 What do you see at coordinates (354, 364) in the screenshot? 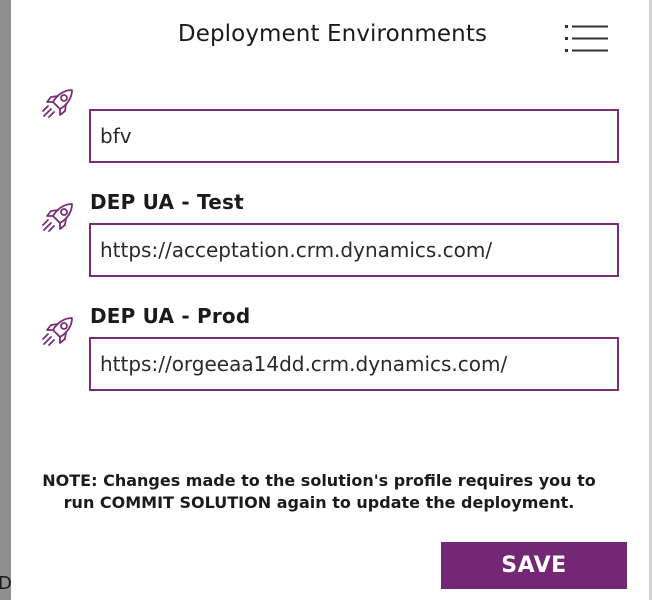
I see `environment-3-url-input` at bounding box center [354, 364].